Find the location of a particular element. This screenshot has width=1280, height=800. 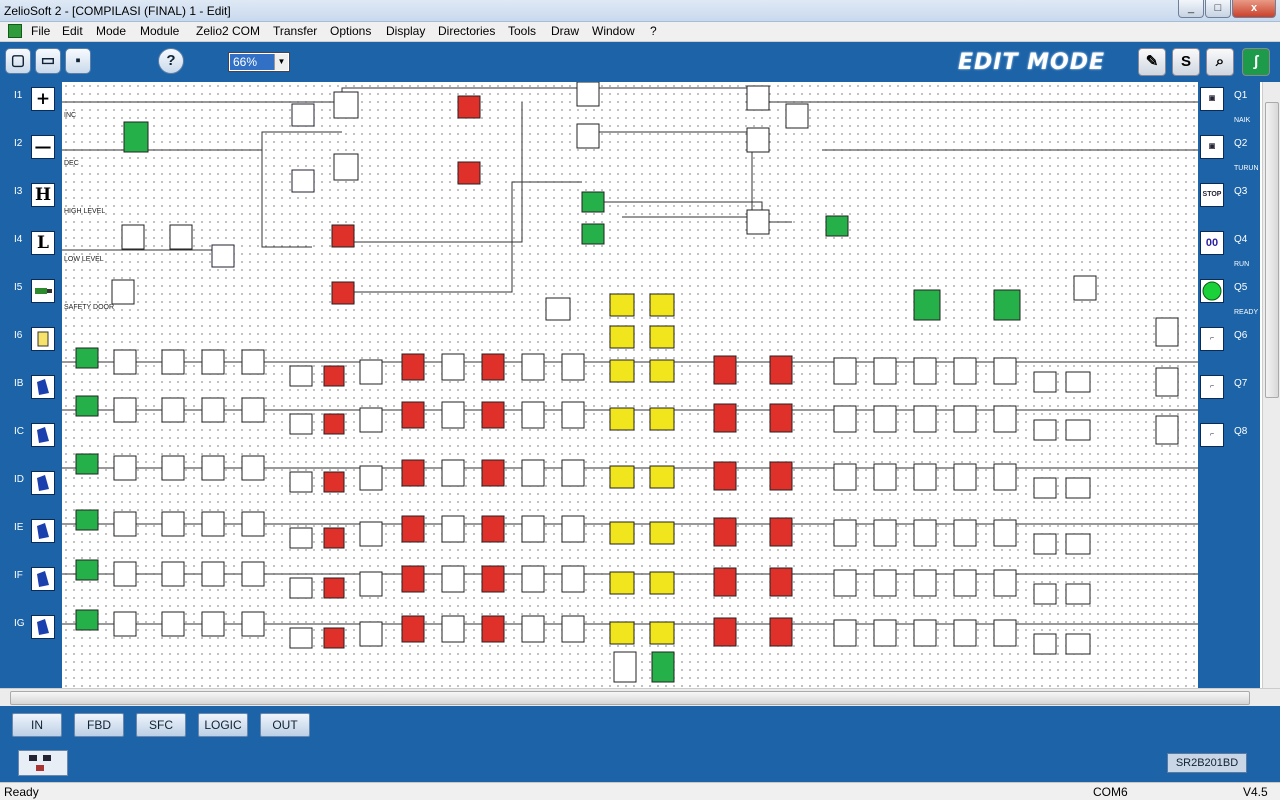

menu-edit: Edit is located at coordinates (72, 31).